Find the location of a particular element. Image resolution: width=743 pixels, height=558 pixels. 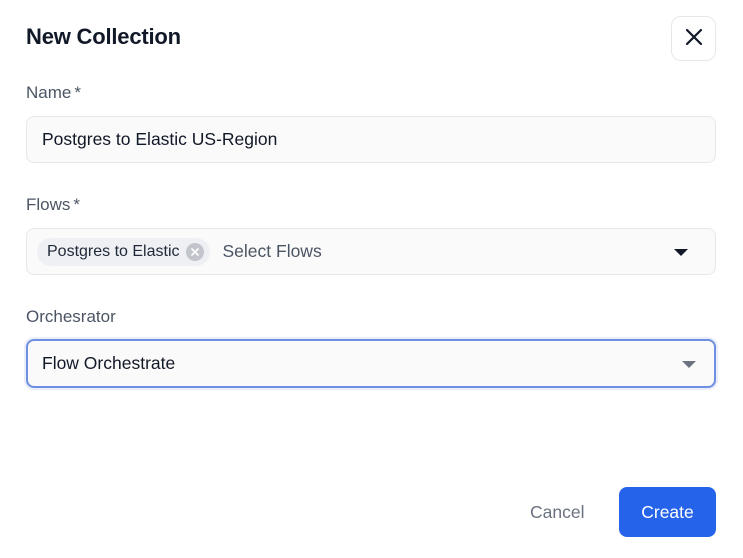

name-label-text: Name is located at coordinates (49, 92).